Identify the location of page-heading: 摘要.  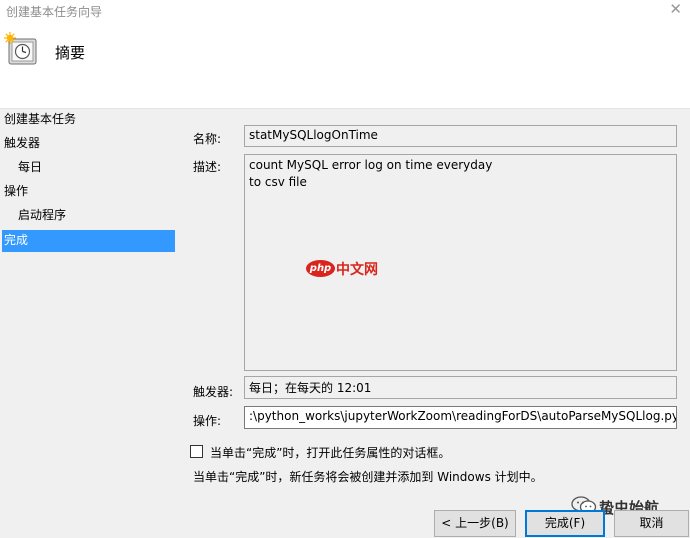
(70, 53).